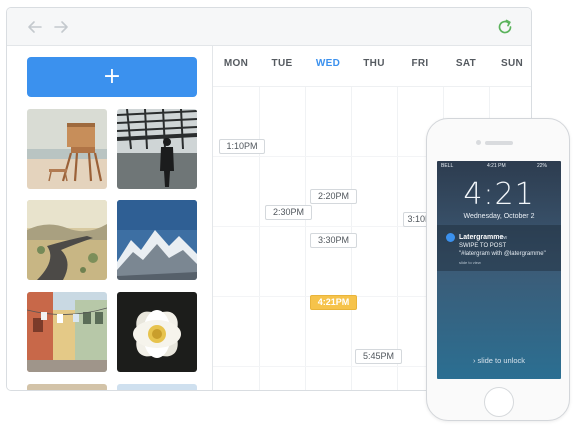  Describe the element at coordinates (511, 63) in the screenshot. I see `day-header-sun: SUN` at that location.